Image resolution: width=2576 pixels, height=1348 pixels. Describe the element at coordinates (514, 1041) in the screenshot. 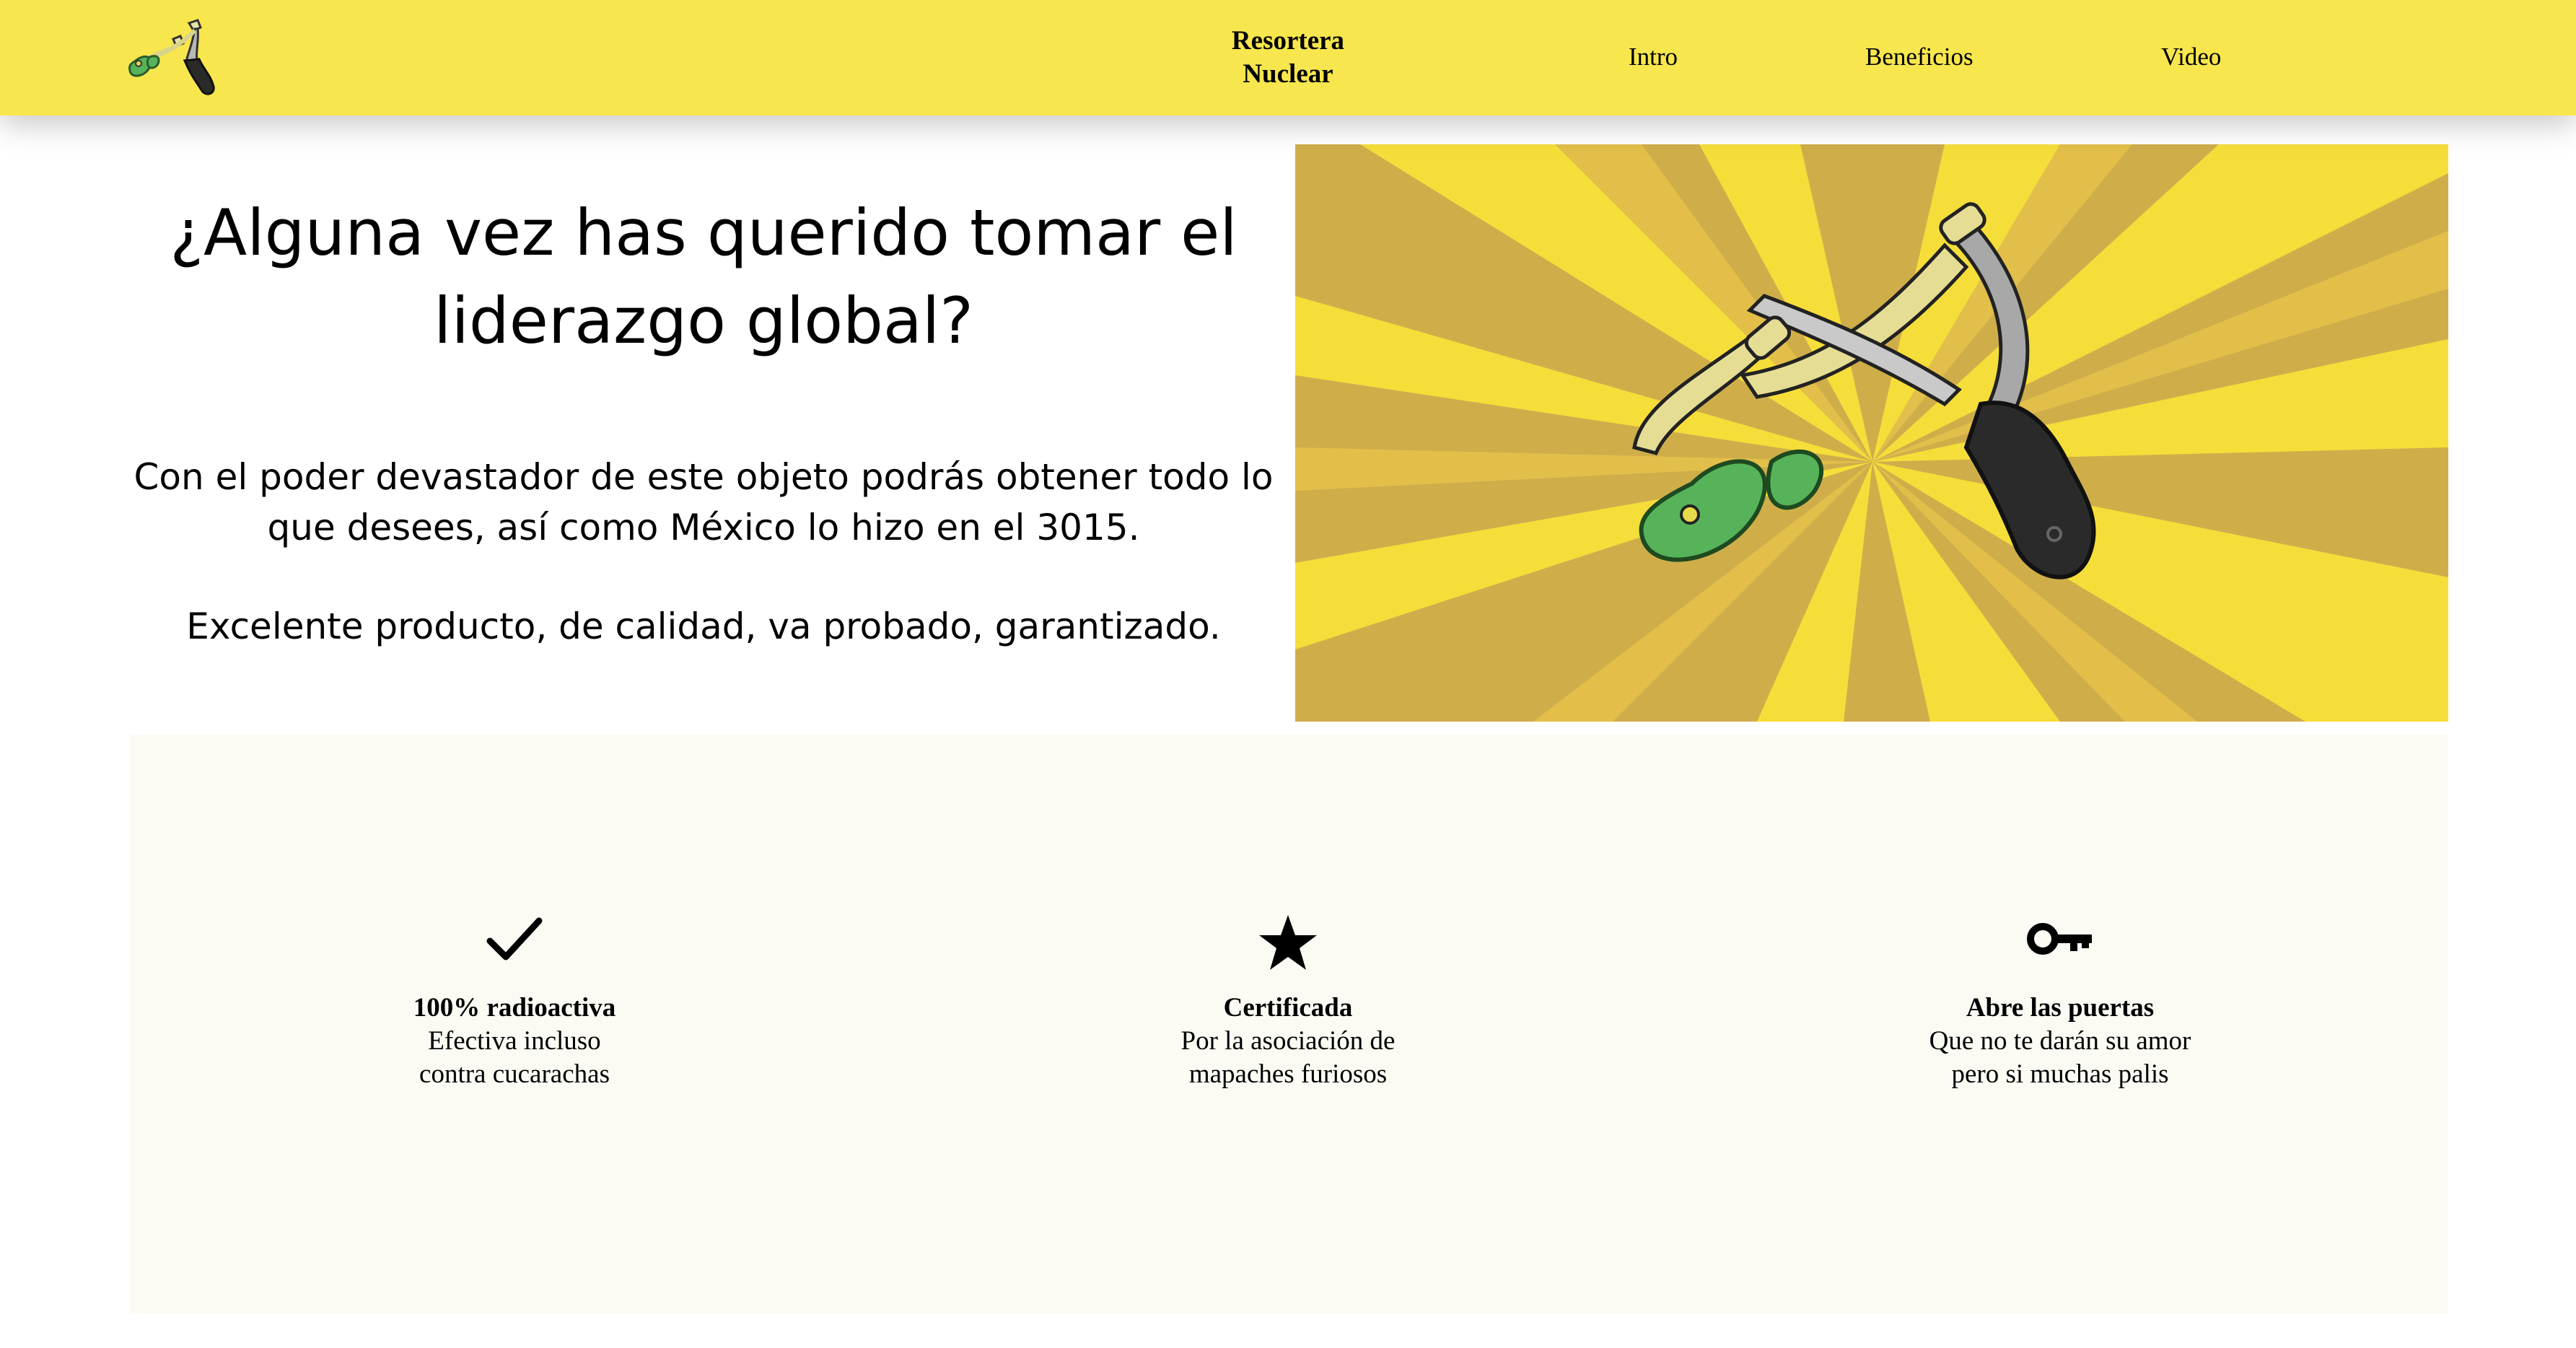

I see `feature-line: Efectiva incluso` at that location.